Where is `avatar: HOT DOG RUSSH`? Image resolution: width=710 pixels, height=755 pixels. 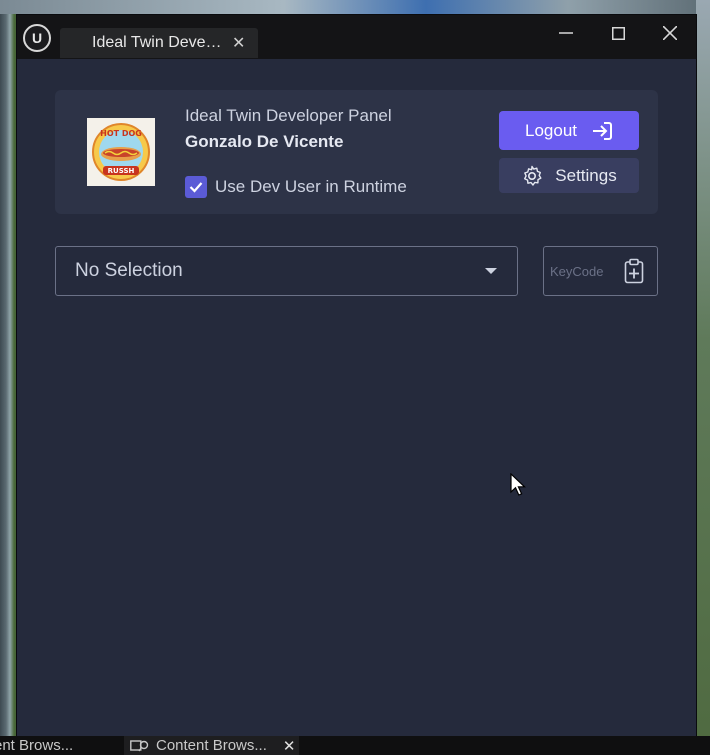 avatar: HOT DOG RUSSH is located at coordinates (121, 152).